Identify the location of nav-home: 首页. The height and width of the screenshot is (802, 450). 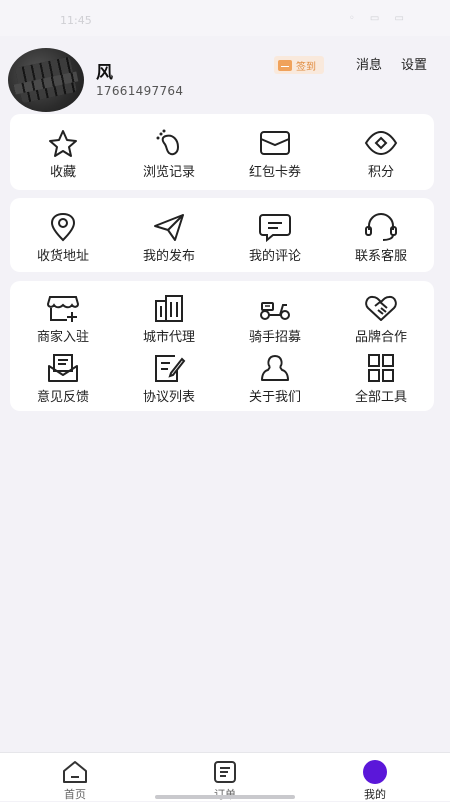
(75, 777).